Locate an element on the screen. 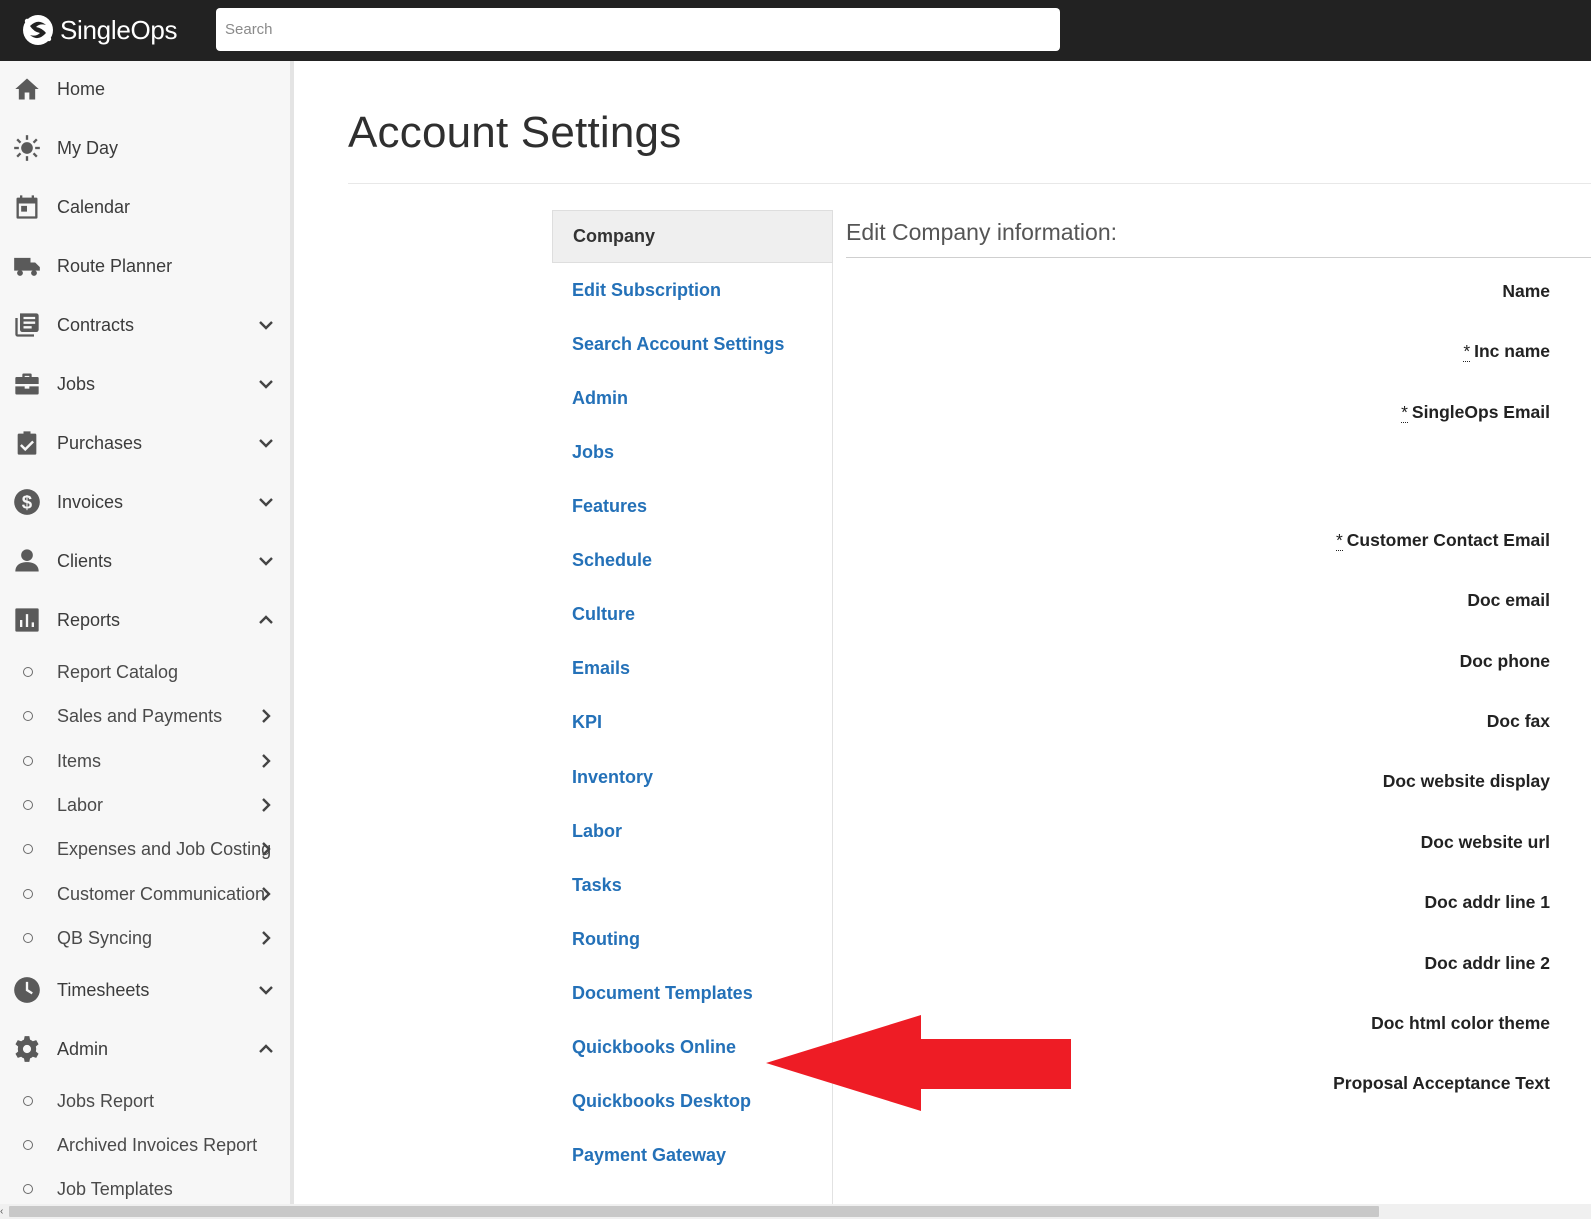 This screenshot has height=1219, width=1591. settings-link-culture: Culture is located at coordinates (603, 614).